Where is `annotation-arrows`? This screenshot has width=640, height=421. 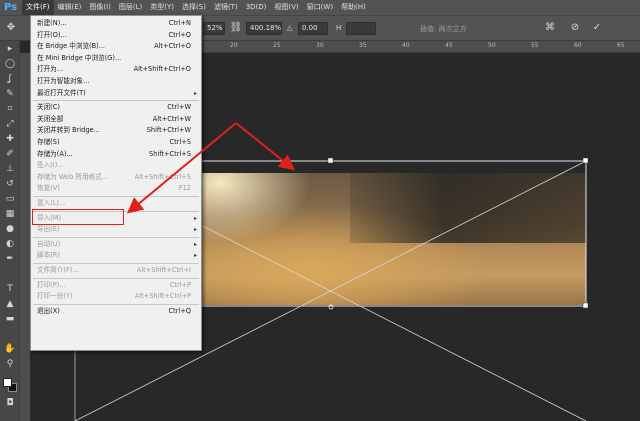
annotation-arrows is located at coordinates (211, 168).